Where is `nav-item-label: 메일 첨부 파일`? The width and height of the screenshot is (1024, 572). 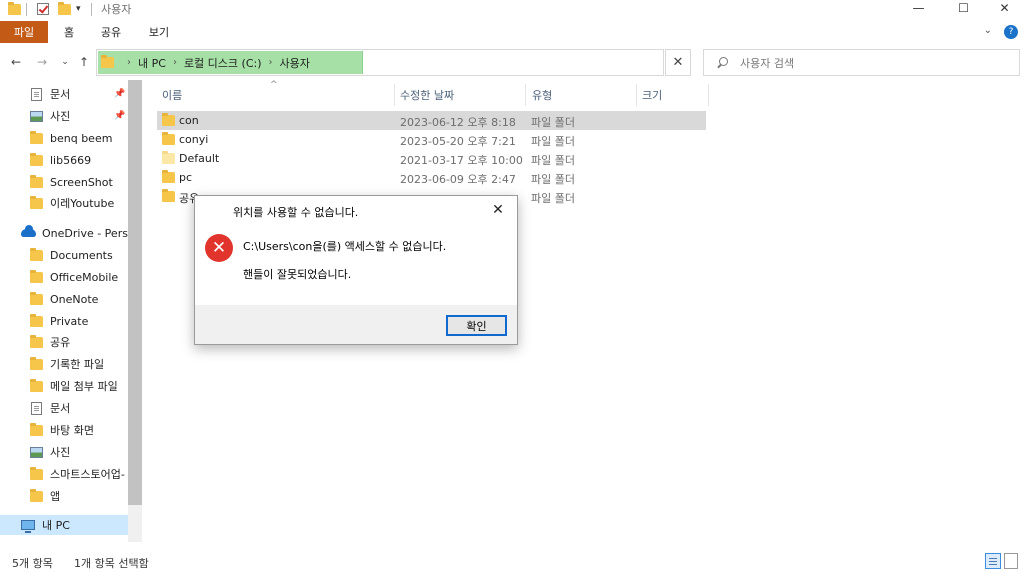 nav-item-label: 메일 첨부 파일 is located at coordinates (84, 386).